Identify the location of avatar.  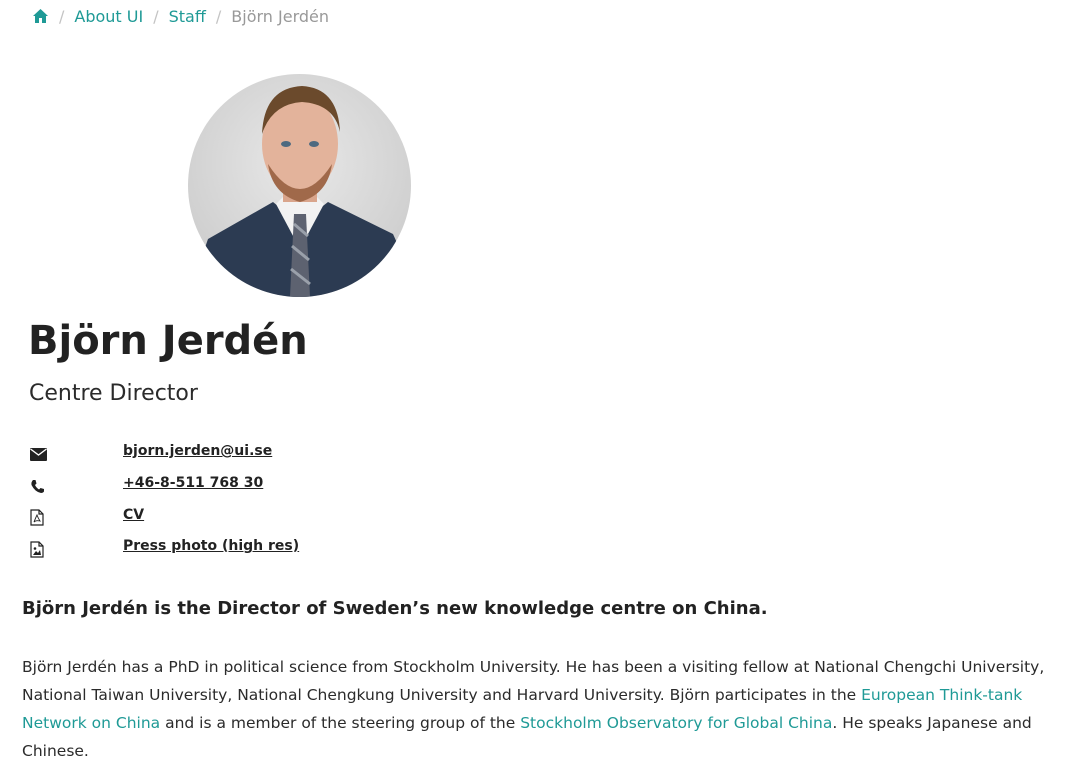
(299, 185).